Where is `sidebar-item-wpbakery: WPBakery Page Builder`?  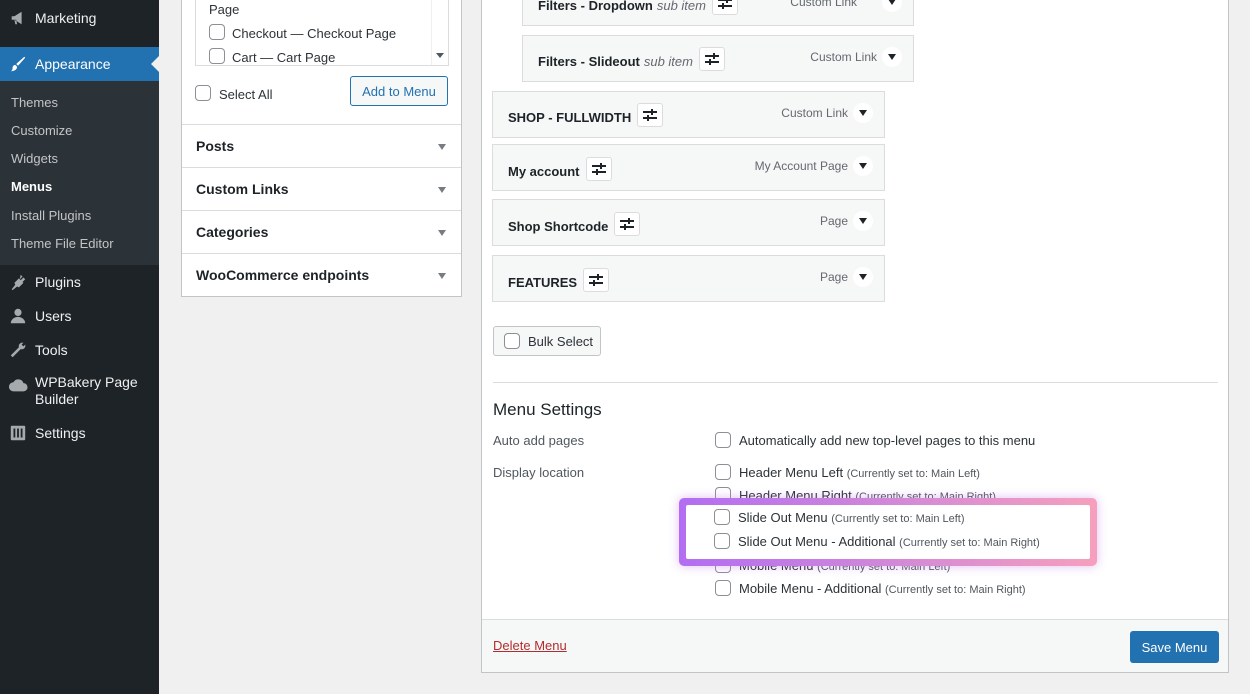 sidebar-item-wpbakery: WPBakery Page Builder is located at coordinates (79, 392).